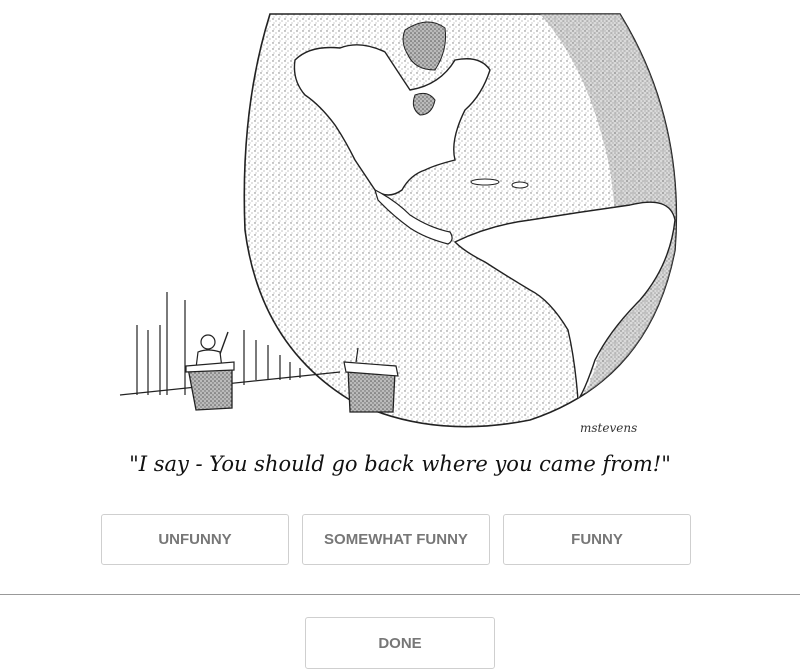  I want to click on divider, so click(400, 594).